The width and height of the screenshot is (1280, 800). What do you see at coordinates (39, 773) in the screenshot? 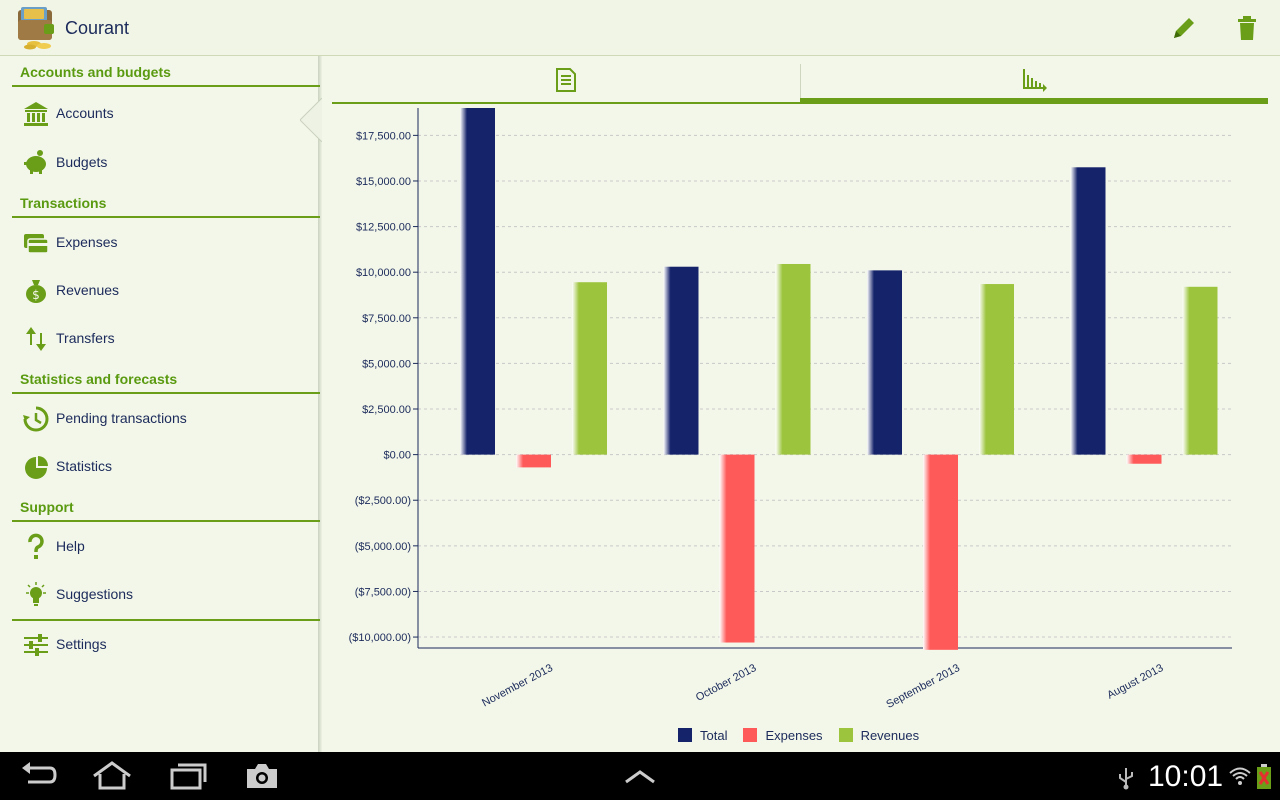
I see `back-arrow-icon` at bounding box center [39, 773].